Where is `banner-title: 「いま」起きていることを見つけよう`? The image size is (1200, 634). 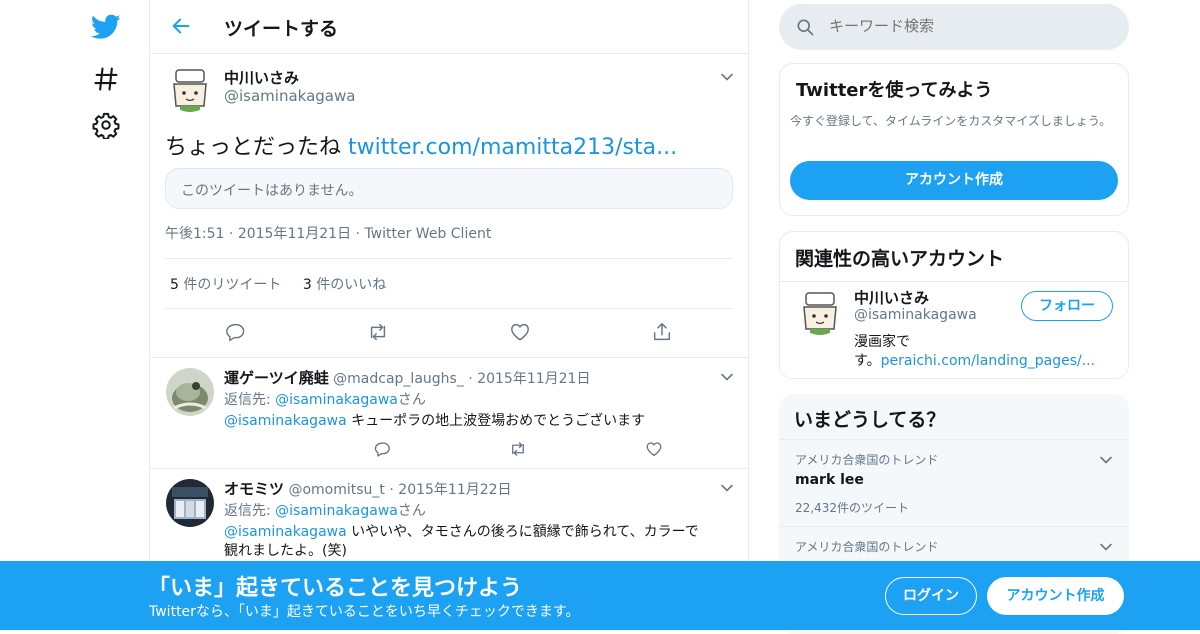
banner-title: 「いま」起きていることを見つけよう is located at coordinates (335, 588).